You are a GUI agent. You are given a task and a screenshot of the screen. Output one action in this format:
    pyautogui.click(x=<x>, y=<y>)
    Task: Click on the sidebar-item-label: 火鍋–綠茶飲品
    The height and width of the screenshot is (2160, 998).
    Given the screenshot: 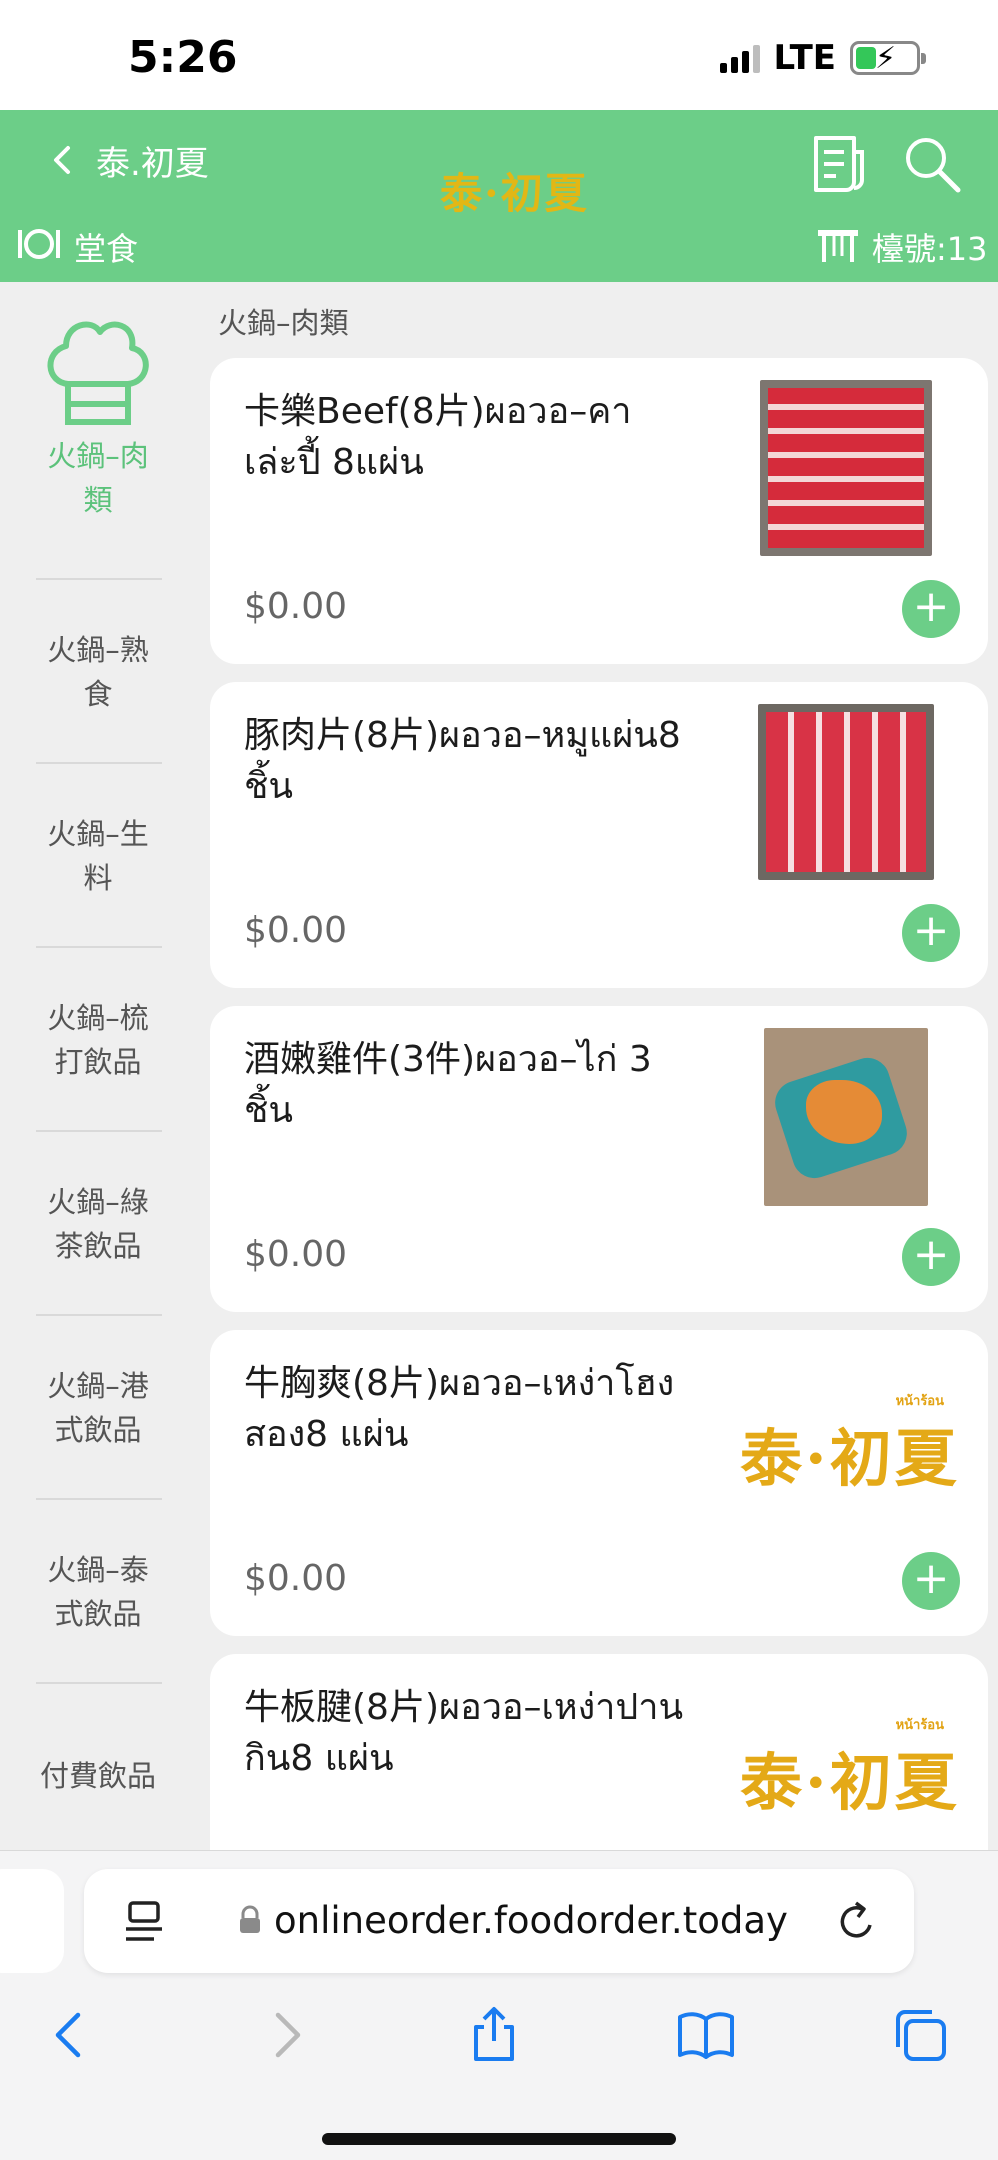 What is the action you would take?
    pyautogui.click(x=98, y=1224)
    